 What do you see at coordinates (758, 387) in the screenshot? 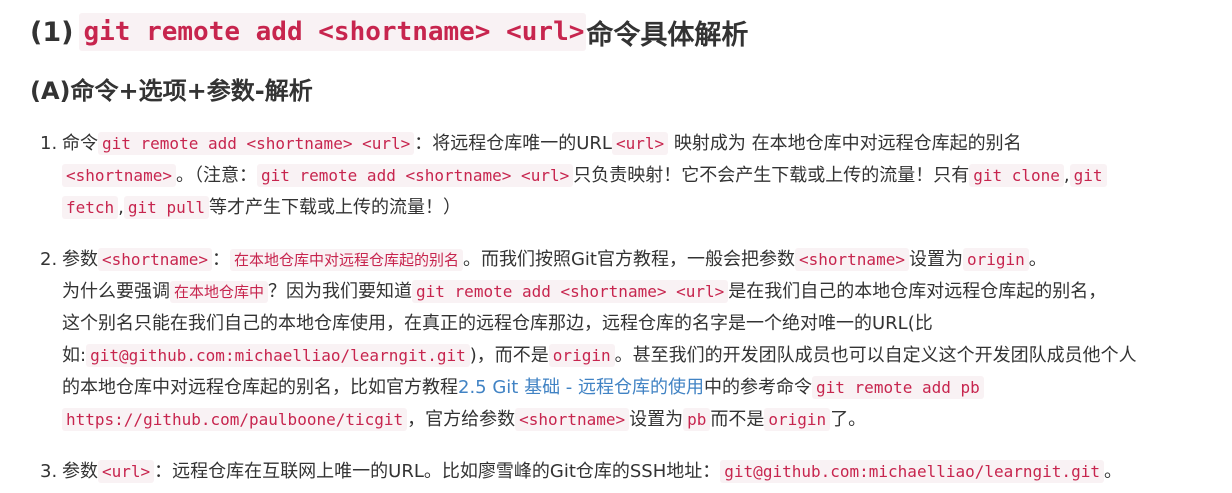
I see `text-run: 中的参考命令` at bounding box center [758, 387].